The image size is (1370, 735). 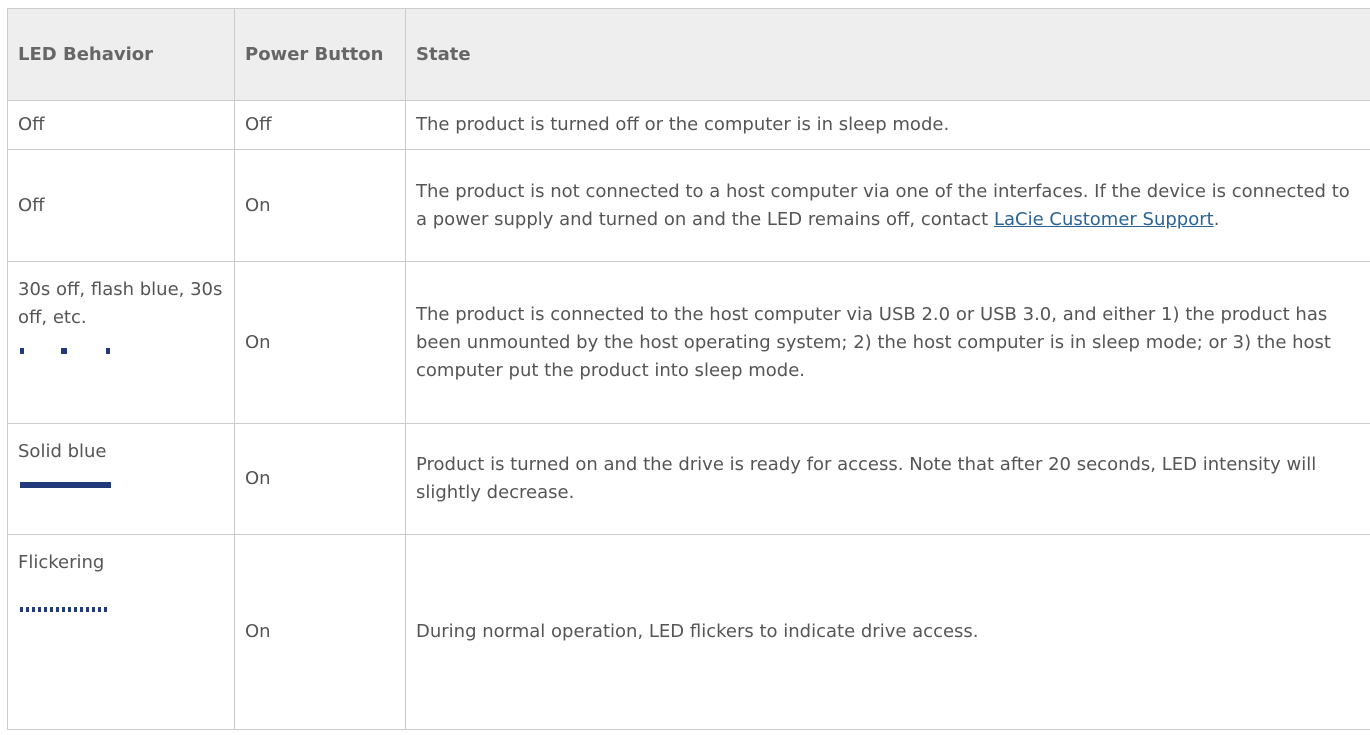 I want to click on solid-pattern-icon, so click(x=121, y=485).